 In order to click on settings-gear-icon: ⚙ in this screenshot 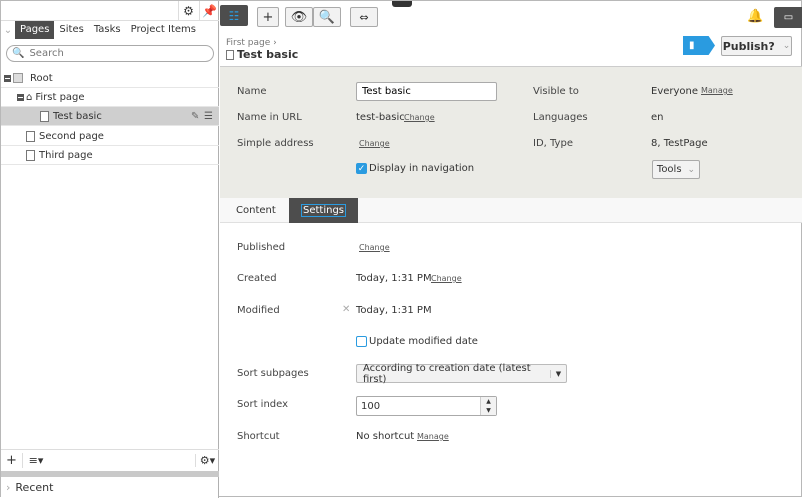, I will do `click(188, 10)`.